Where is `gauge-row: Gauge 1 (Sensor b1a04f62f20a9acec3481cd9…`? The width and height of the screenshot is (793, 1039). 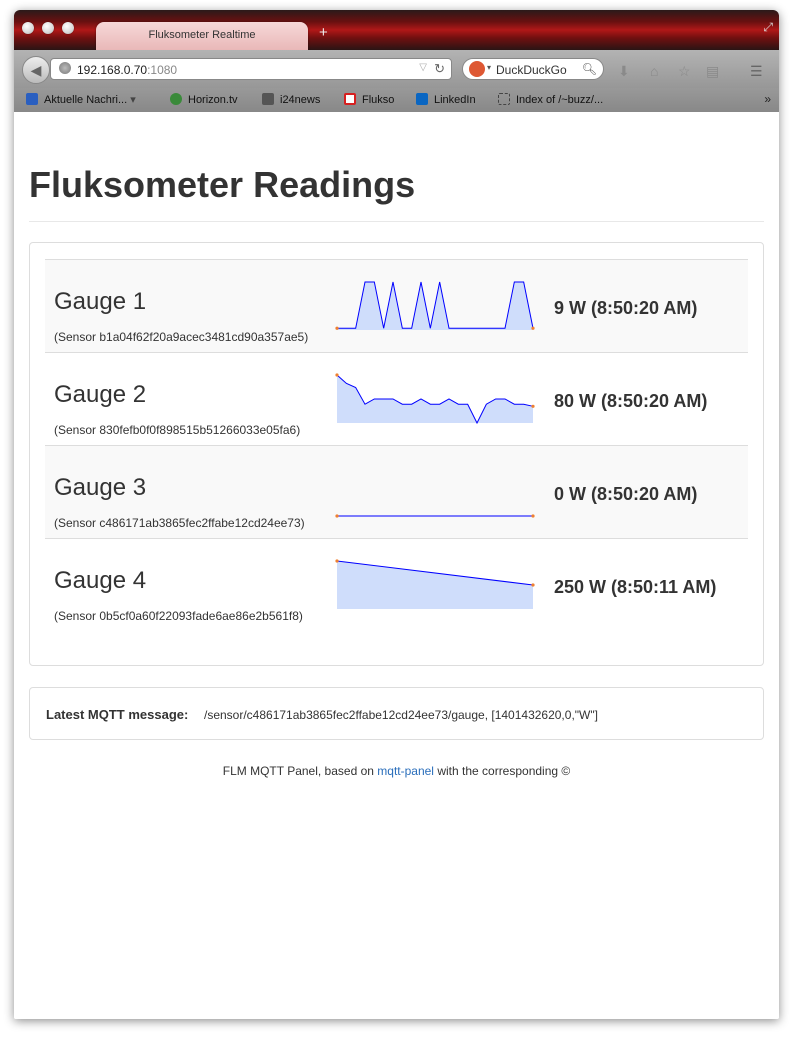 gauge-row: Gauge 1 (Sensor b1a04f62f20a9acec3481cd9… is located at coordinates (396, 305).